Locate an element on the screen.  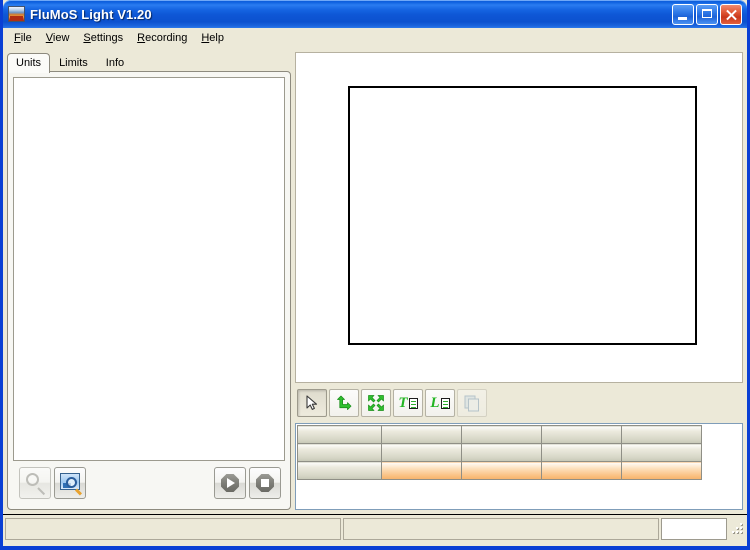
window-controls is located at coordinates (708, 14).